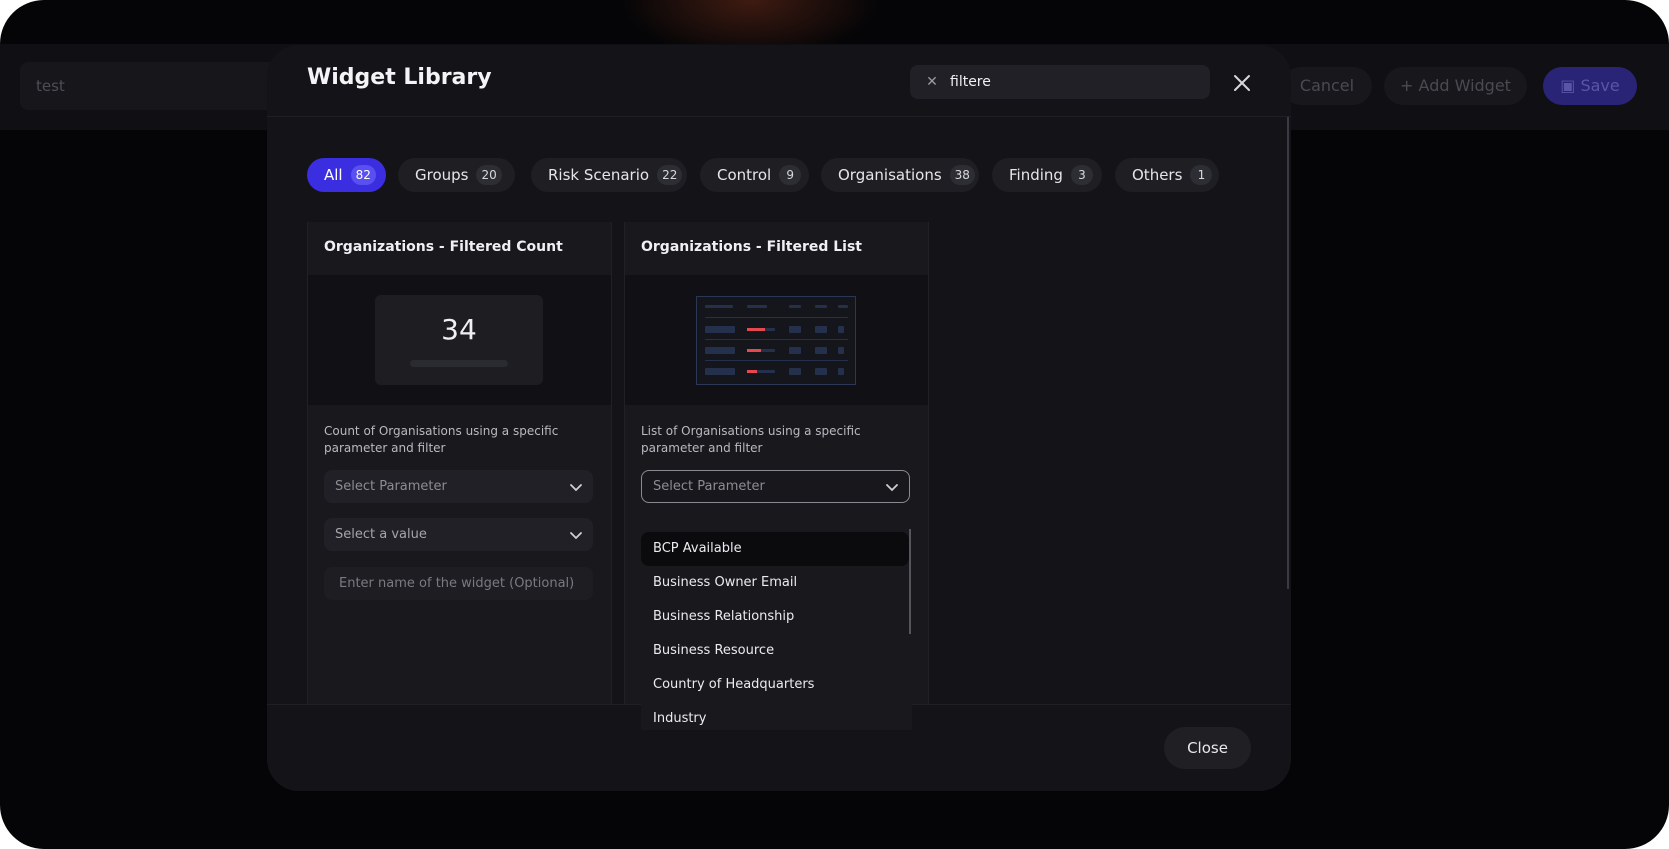 The width and height of the screenshot is (1669, 849). I want to click on modal-title: Widget Library, so click(399, 77).